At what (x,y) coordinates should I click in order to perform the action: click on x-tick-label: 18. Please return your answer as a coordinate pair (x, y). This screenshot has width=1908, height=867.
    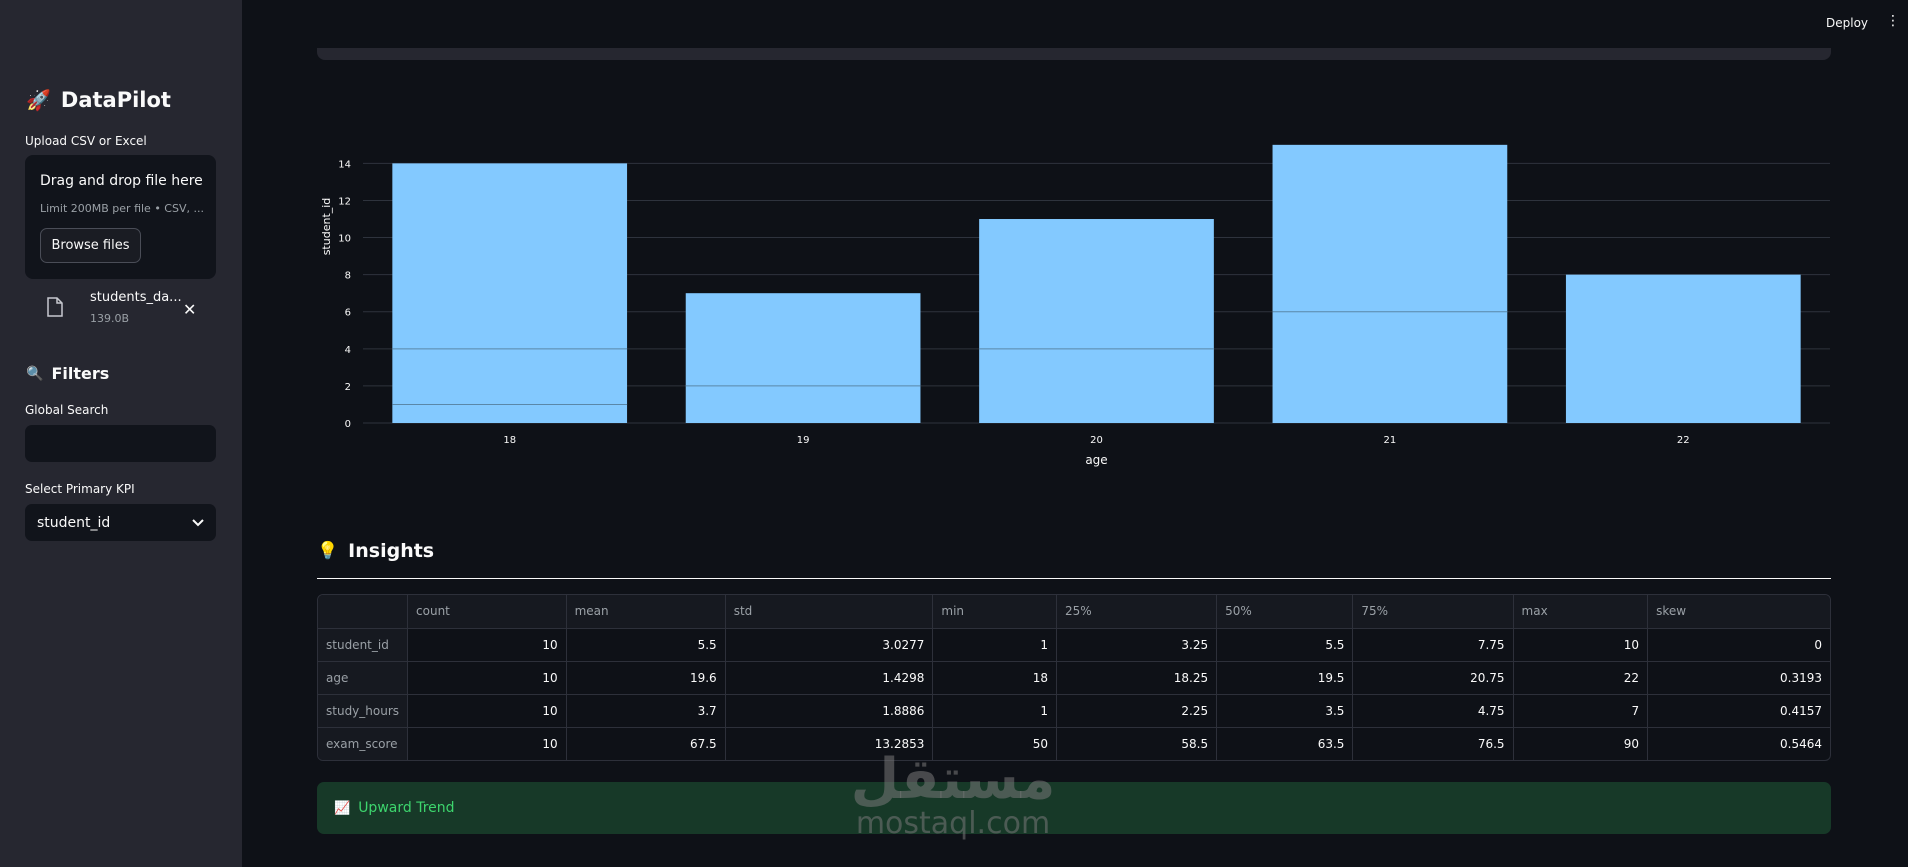
    Looking at the image, I should click on (509, 440).